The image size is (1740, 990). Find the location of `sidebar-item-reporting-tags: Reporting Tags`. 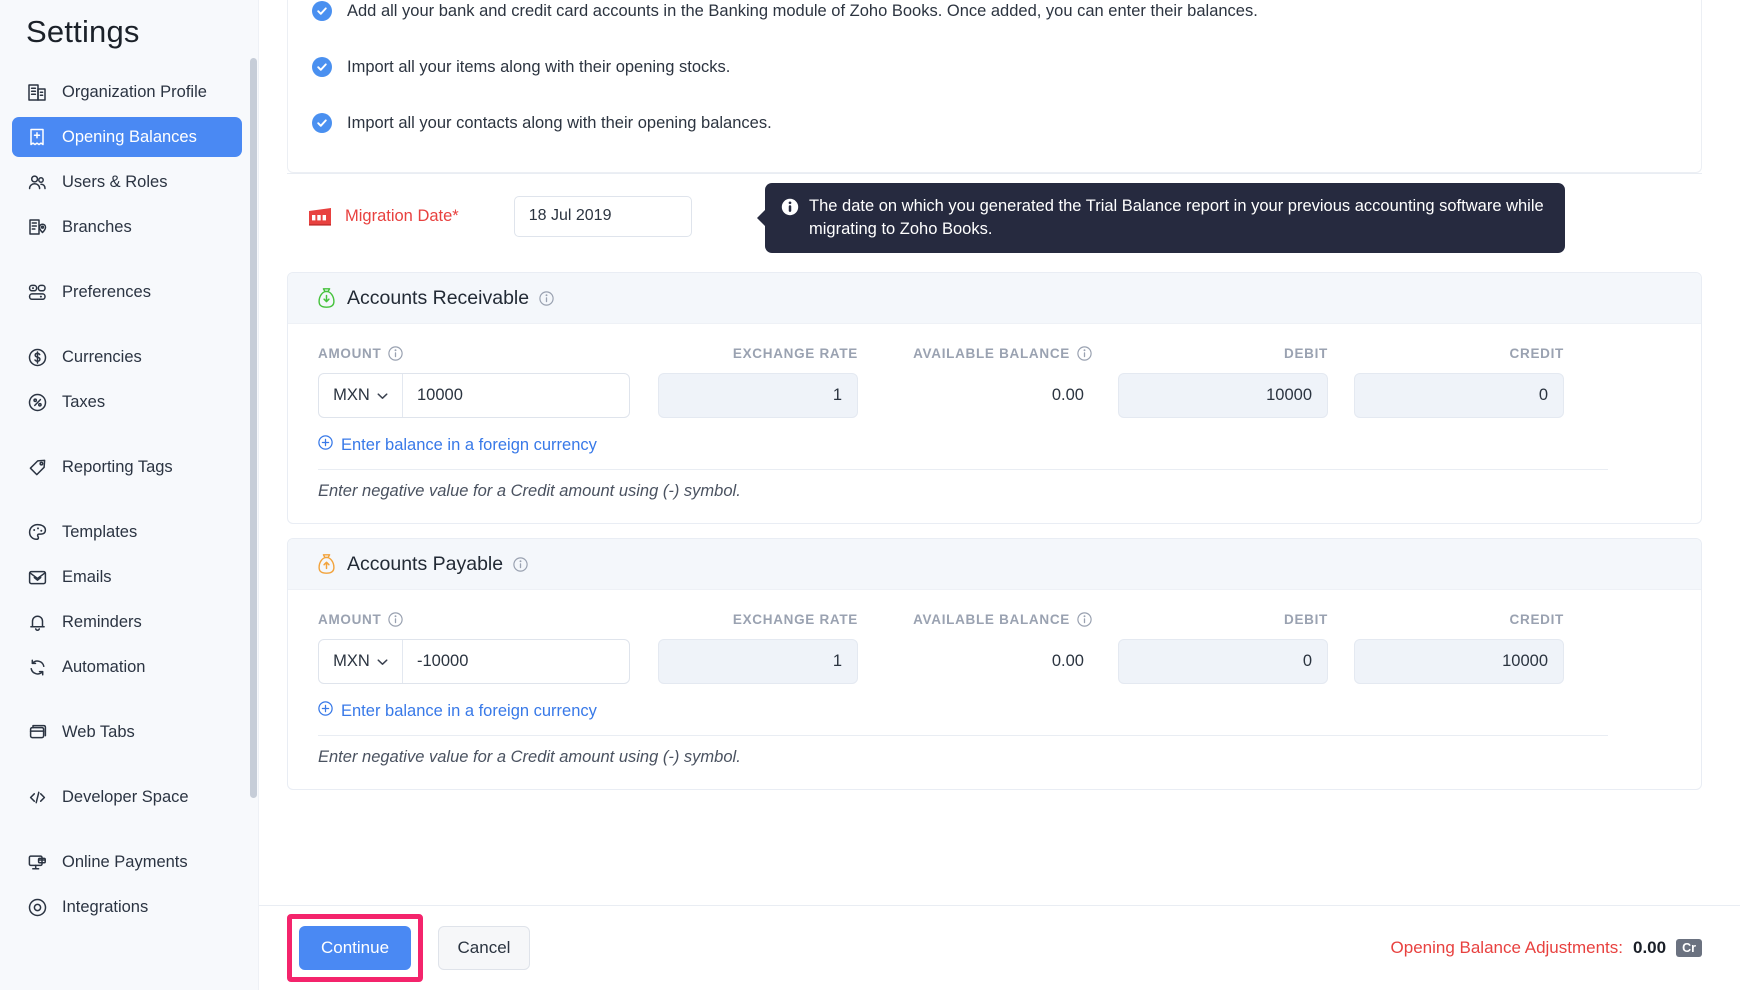

sidebar-item-reporting-tags: Reporting Tags is located at coordinates (127, 467).